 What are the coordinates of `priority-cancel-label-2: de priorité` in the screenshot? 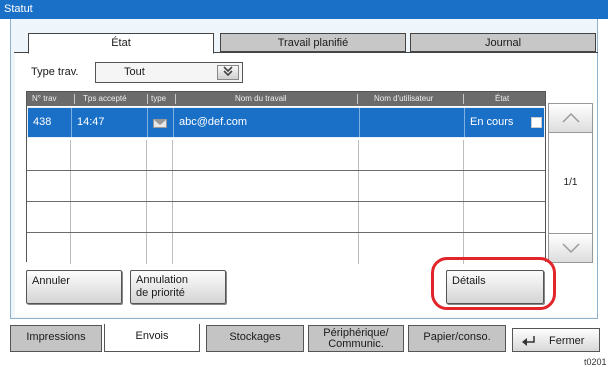 It's located at (160, 293).